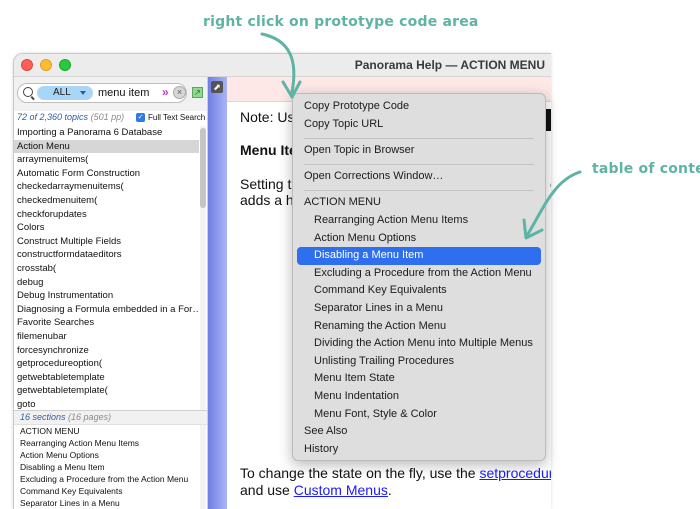 The width and height of the screenshot is (700, 509). What do you see at coordinates (419, 291) in the screenshot?
I see `menu-toc-item: Command Key Equivalents` at bounding box center [419, 291].